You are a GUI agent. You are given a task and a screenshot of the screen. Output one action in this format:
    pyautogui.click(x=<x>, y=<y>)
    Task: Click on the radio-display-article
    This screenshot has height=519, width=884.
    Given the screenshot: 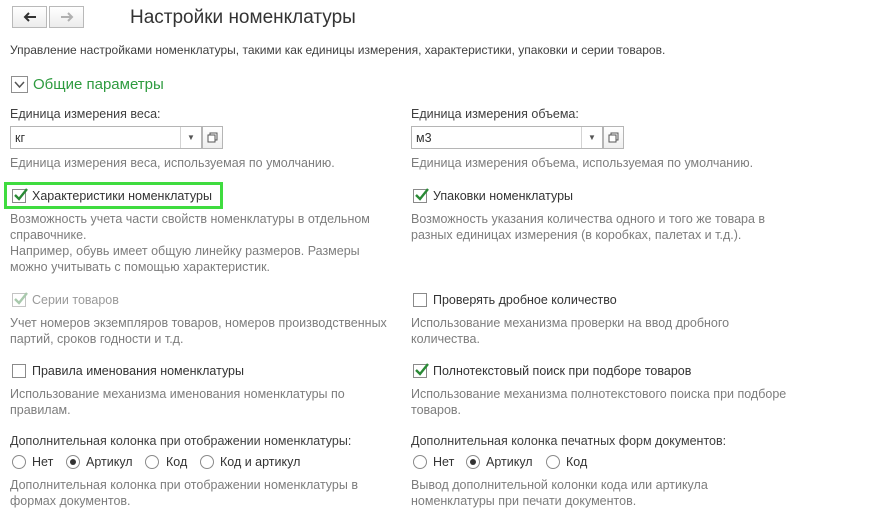 What is the action you would take?
    pyautogui.click(x=73, y=462)
    